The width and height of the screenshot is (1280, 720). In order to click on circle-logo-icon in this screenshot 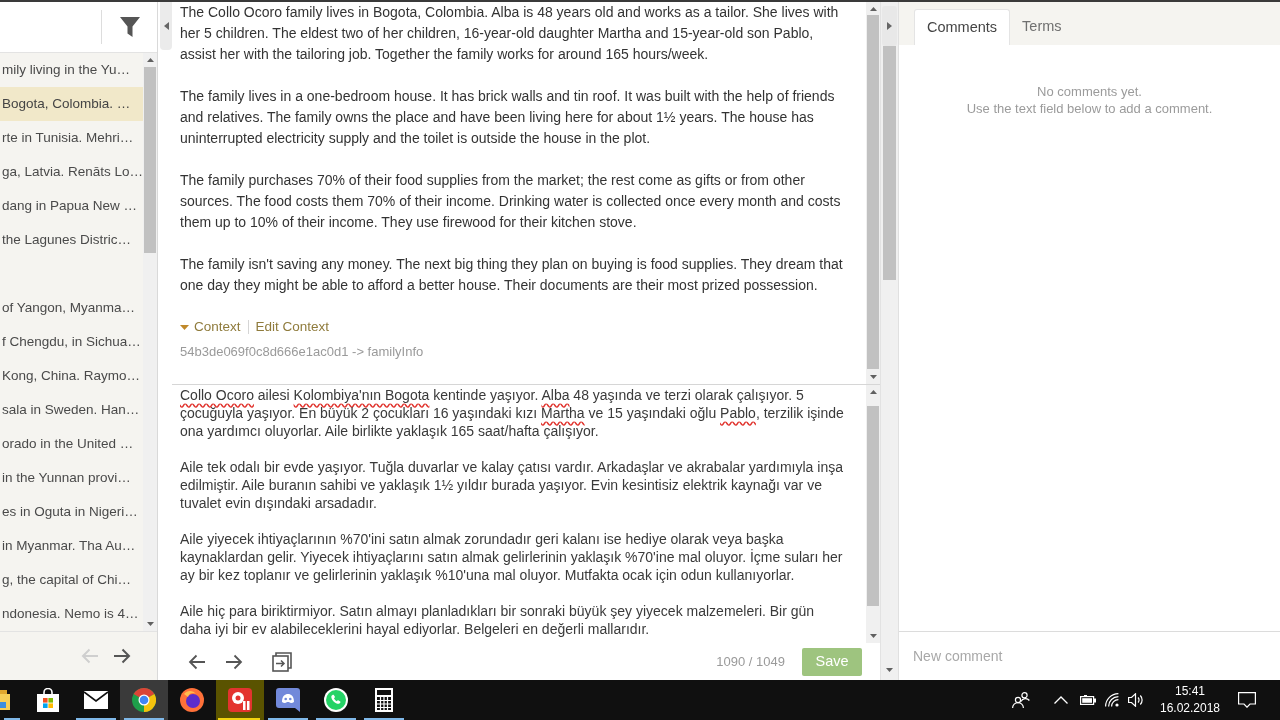, I will do `click(144, 700)`.